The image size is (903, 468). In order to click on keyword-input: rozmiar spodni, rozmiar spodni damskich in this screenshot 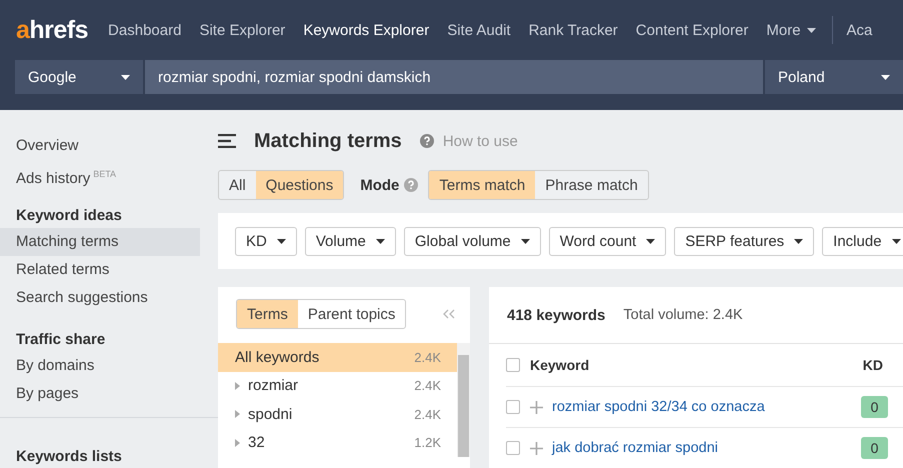, I will do `click(454, 77)`.